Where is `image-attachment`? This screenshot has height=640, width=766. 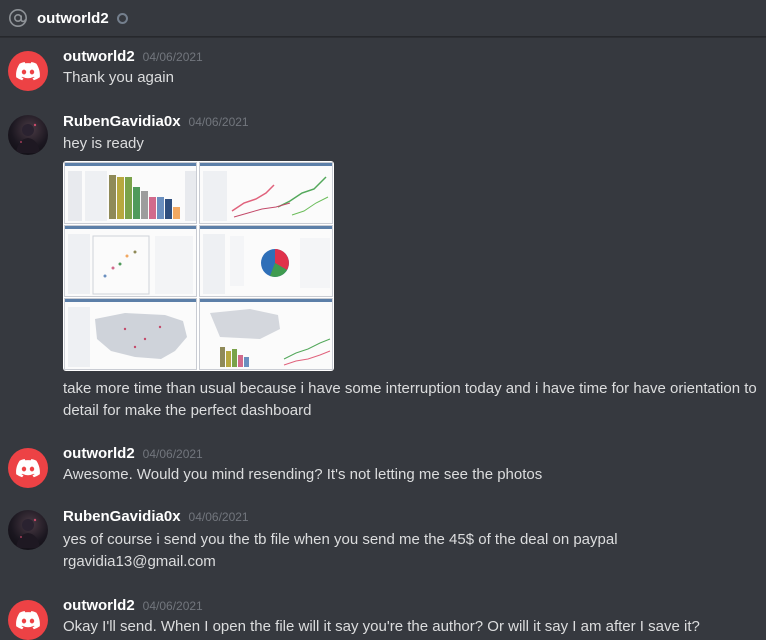
image-attachment is located at coordinates (198, 266).